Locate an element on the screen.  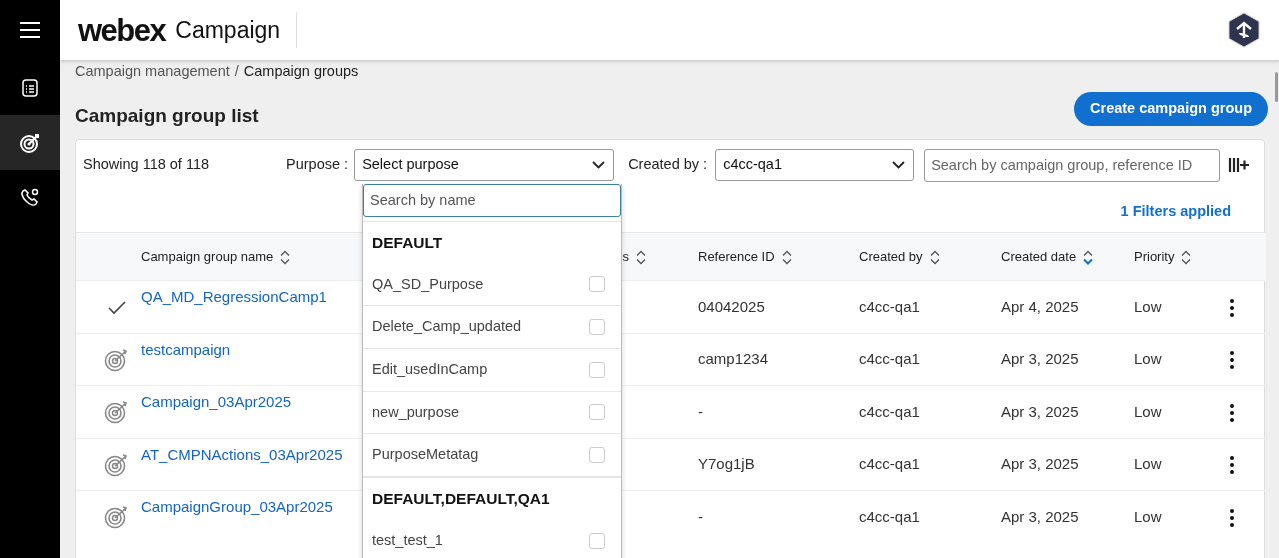
scrollbar is located at coordinates (1276, 87).